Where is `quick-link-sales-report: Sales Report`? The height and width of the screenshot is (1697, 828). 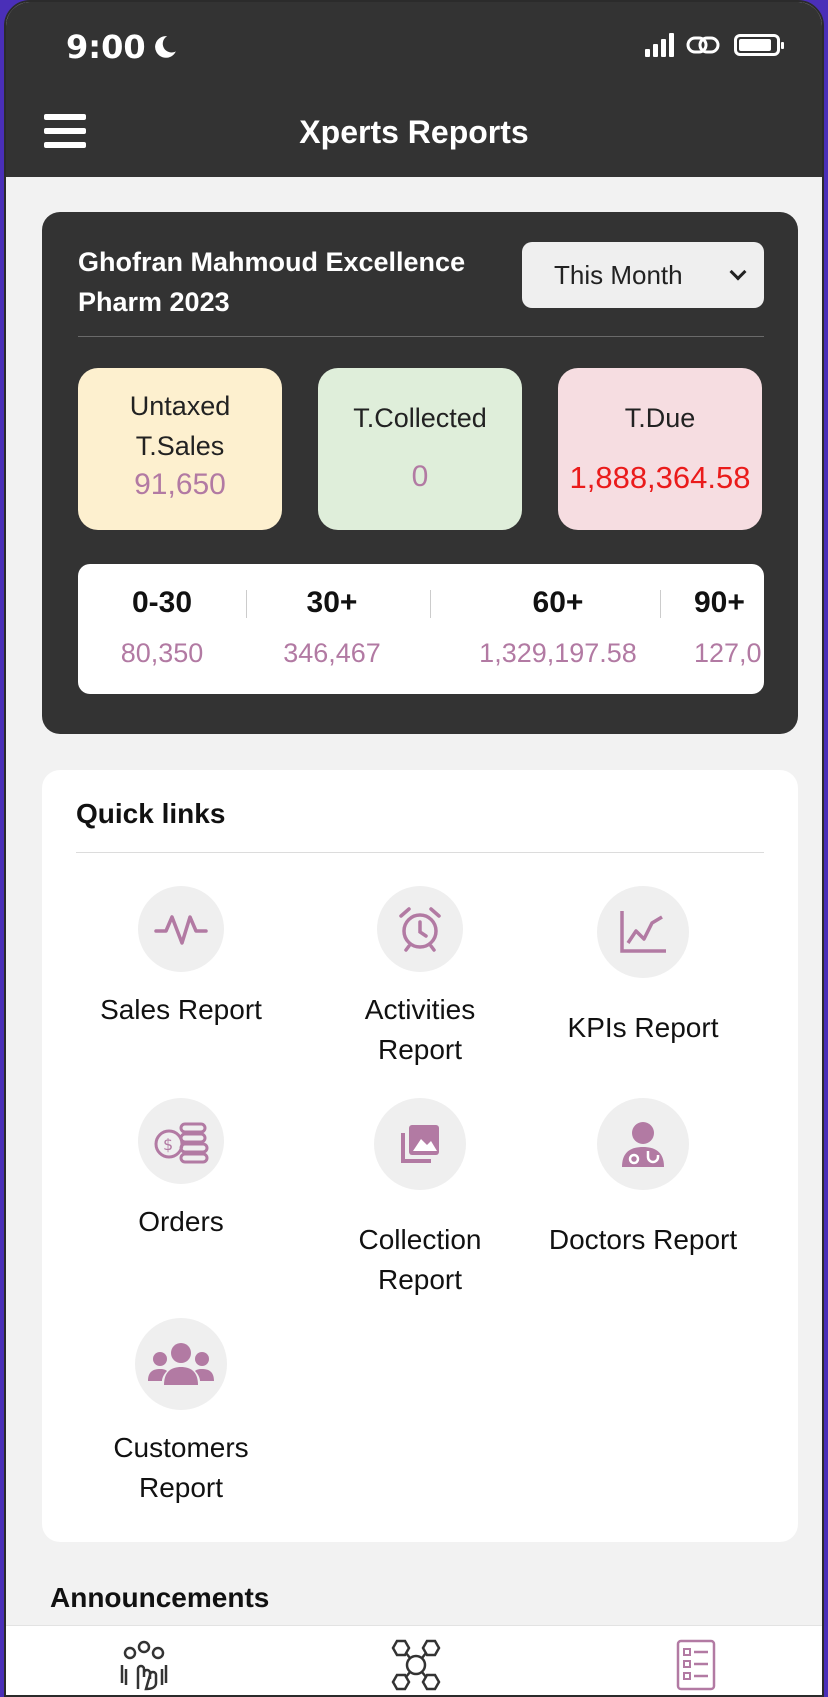 quick-link-sales-report: Sales Report is located at coordinates (181, 958).